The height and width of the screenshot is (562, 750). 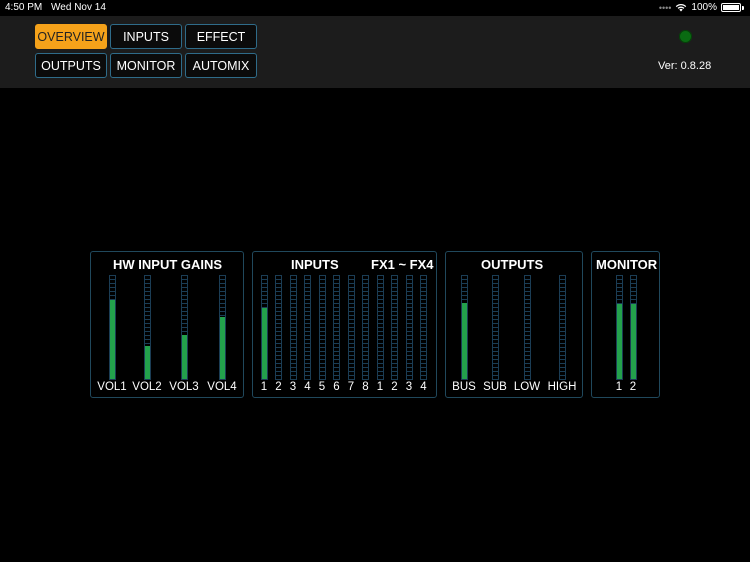 I want to click on connection-status-led, so click(x=685, y=36).